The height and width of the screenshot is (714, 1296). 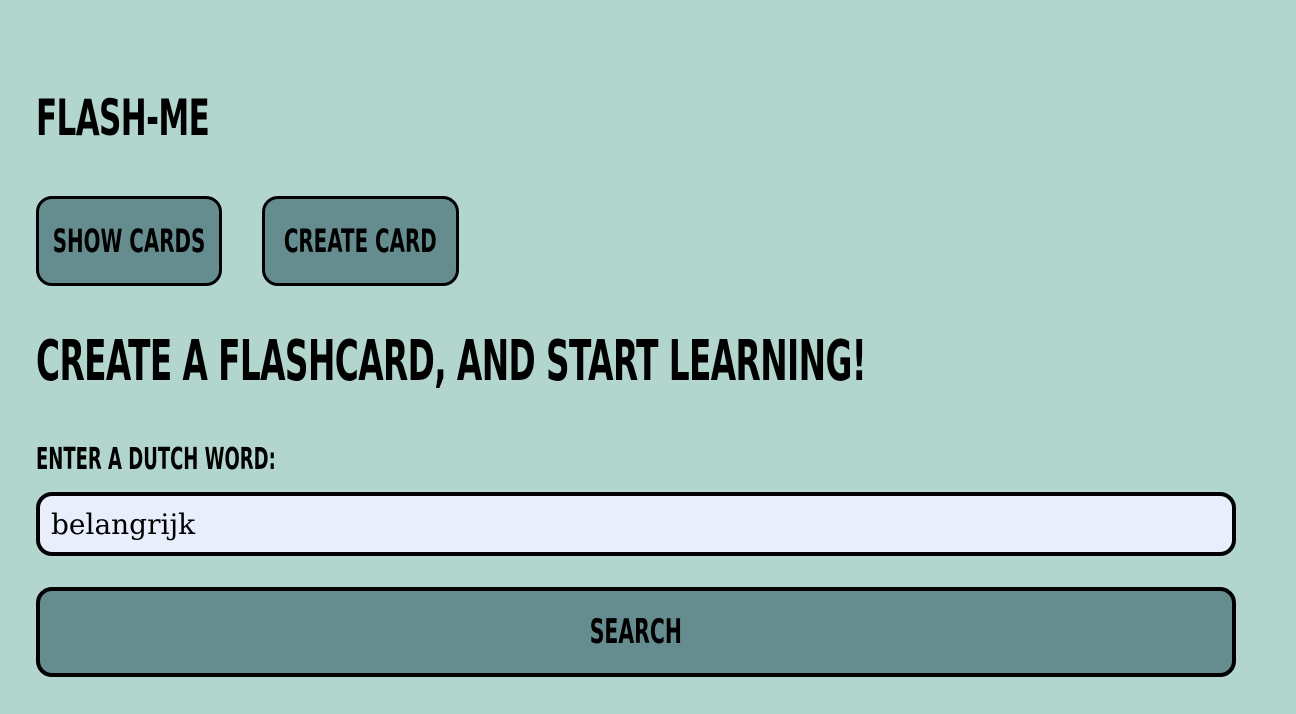 I want to click on page-headline: CREATE A FLASHCARD, AND START LEARNING!, so click(x=451, y=361).